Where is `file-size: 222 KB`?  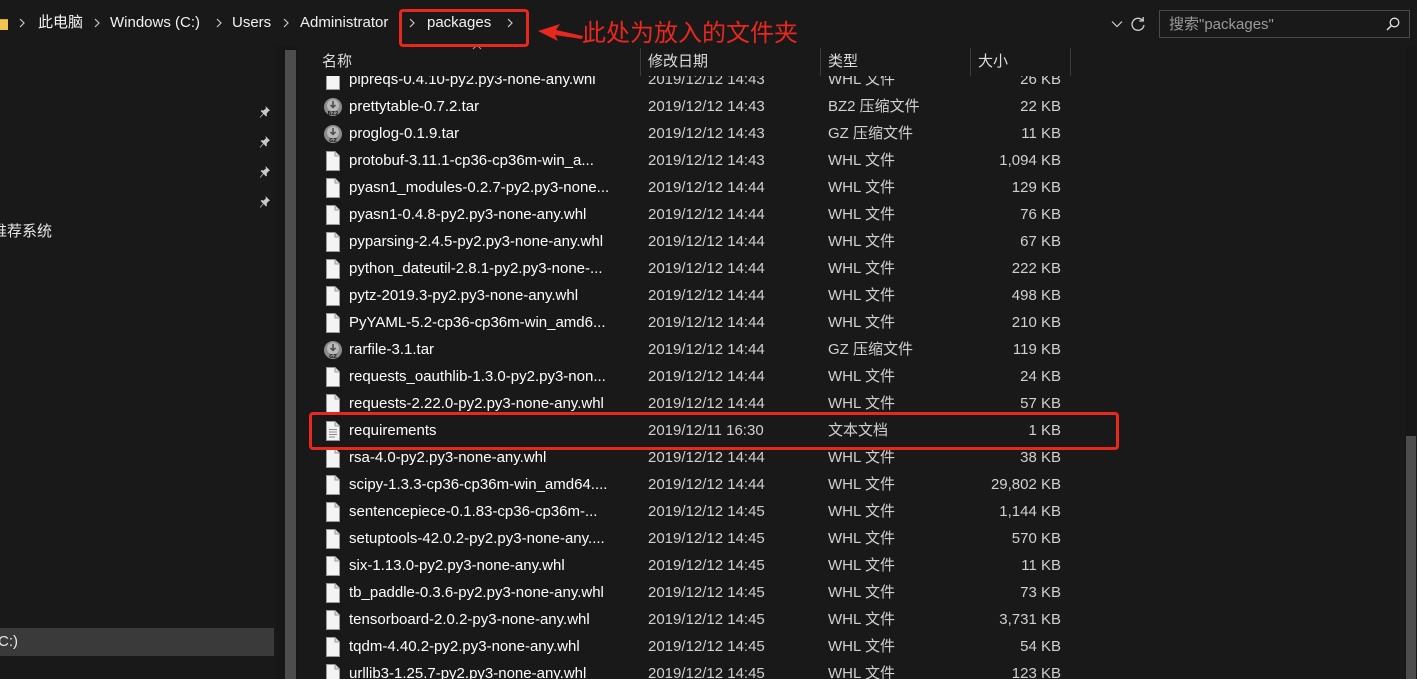 file-size: 222 KB is located at coordinates (1036, 268).